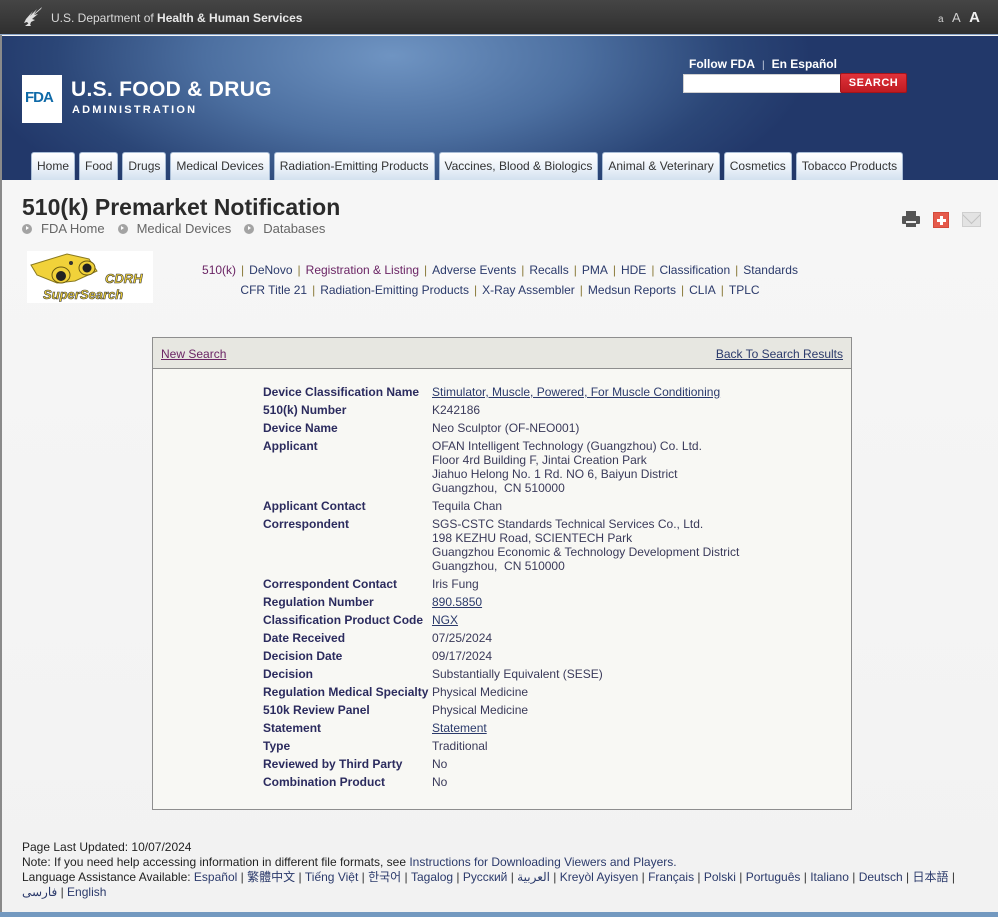 The image size is (998, 917). Describe the element at coordinates (362, 270) in the screenshot. I see `db-link-registration-listing: Registration & Listing` at that location.